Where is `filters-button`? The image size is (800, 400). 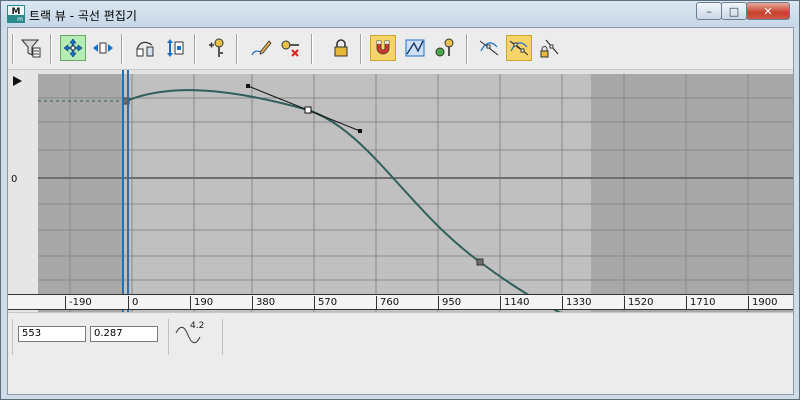 filters-button is located at coordinates (31, 48).